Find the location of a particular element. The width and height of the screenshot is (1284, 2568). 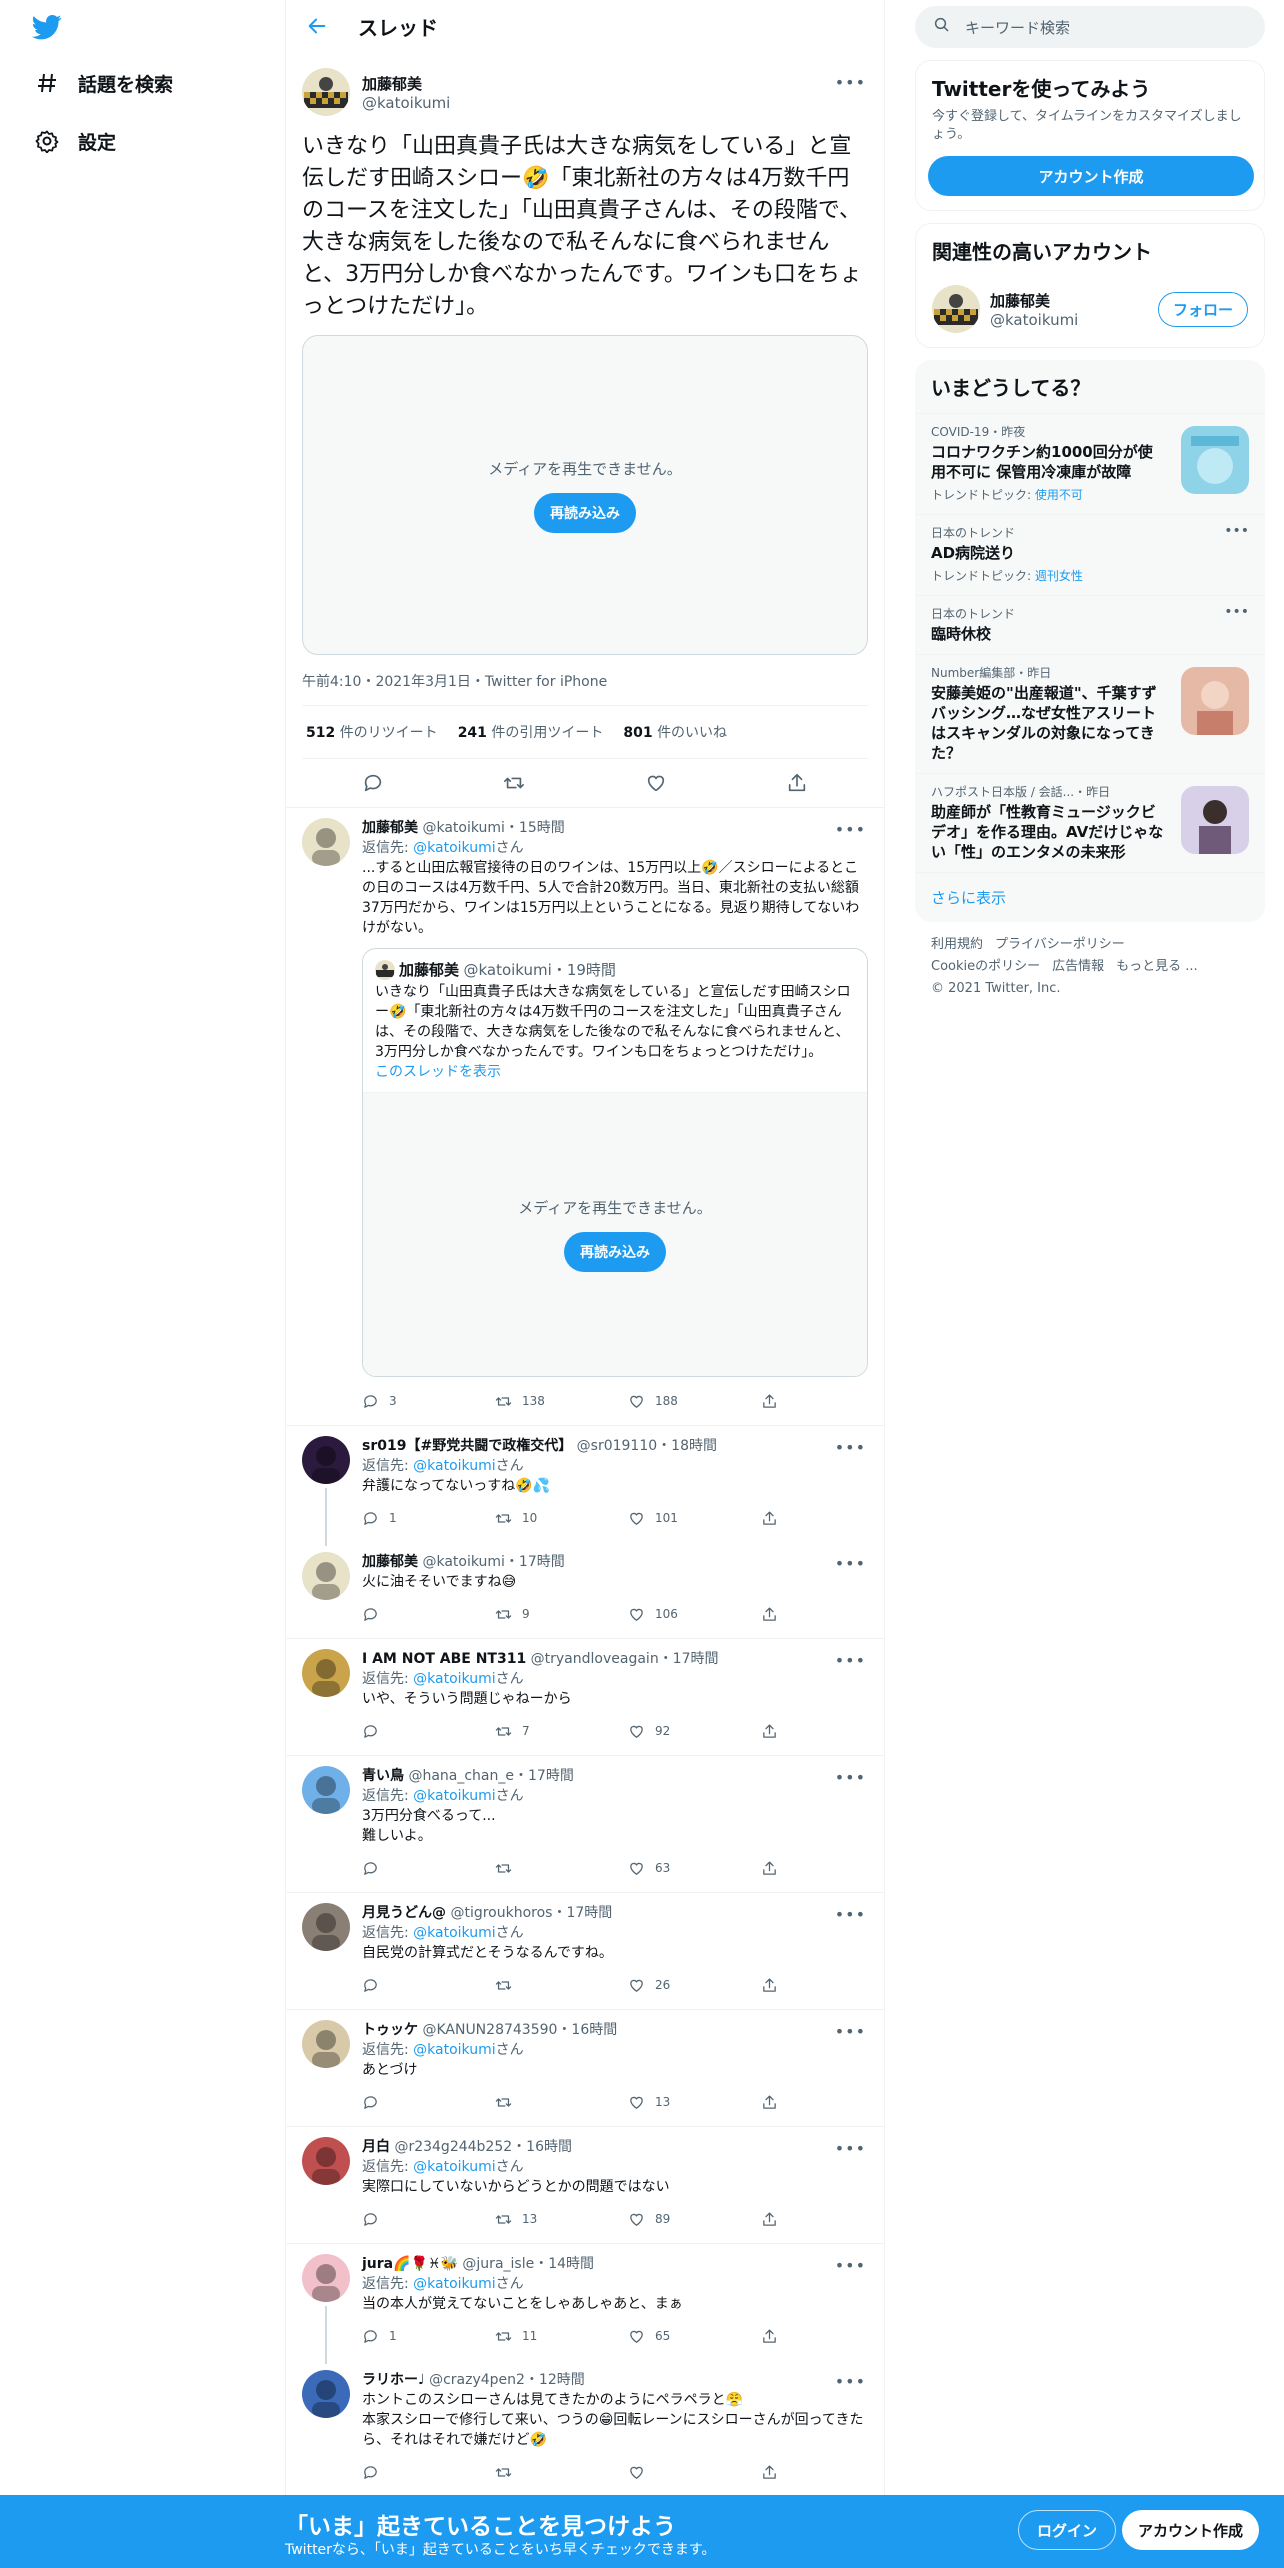

author-handle: @tryandloveagain is located at coordinates (595, 1659).